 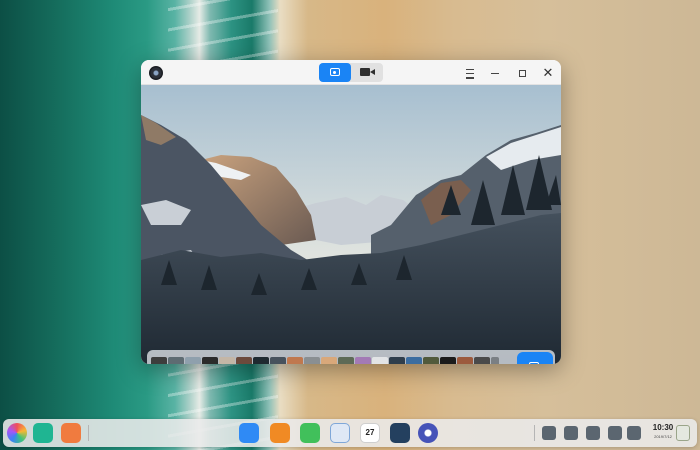 What do you see at coordinates (156, 73) in the screenshot?
I see `camera-app-logo-icon` at bounding box center [156, 73].